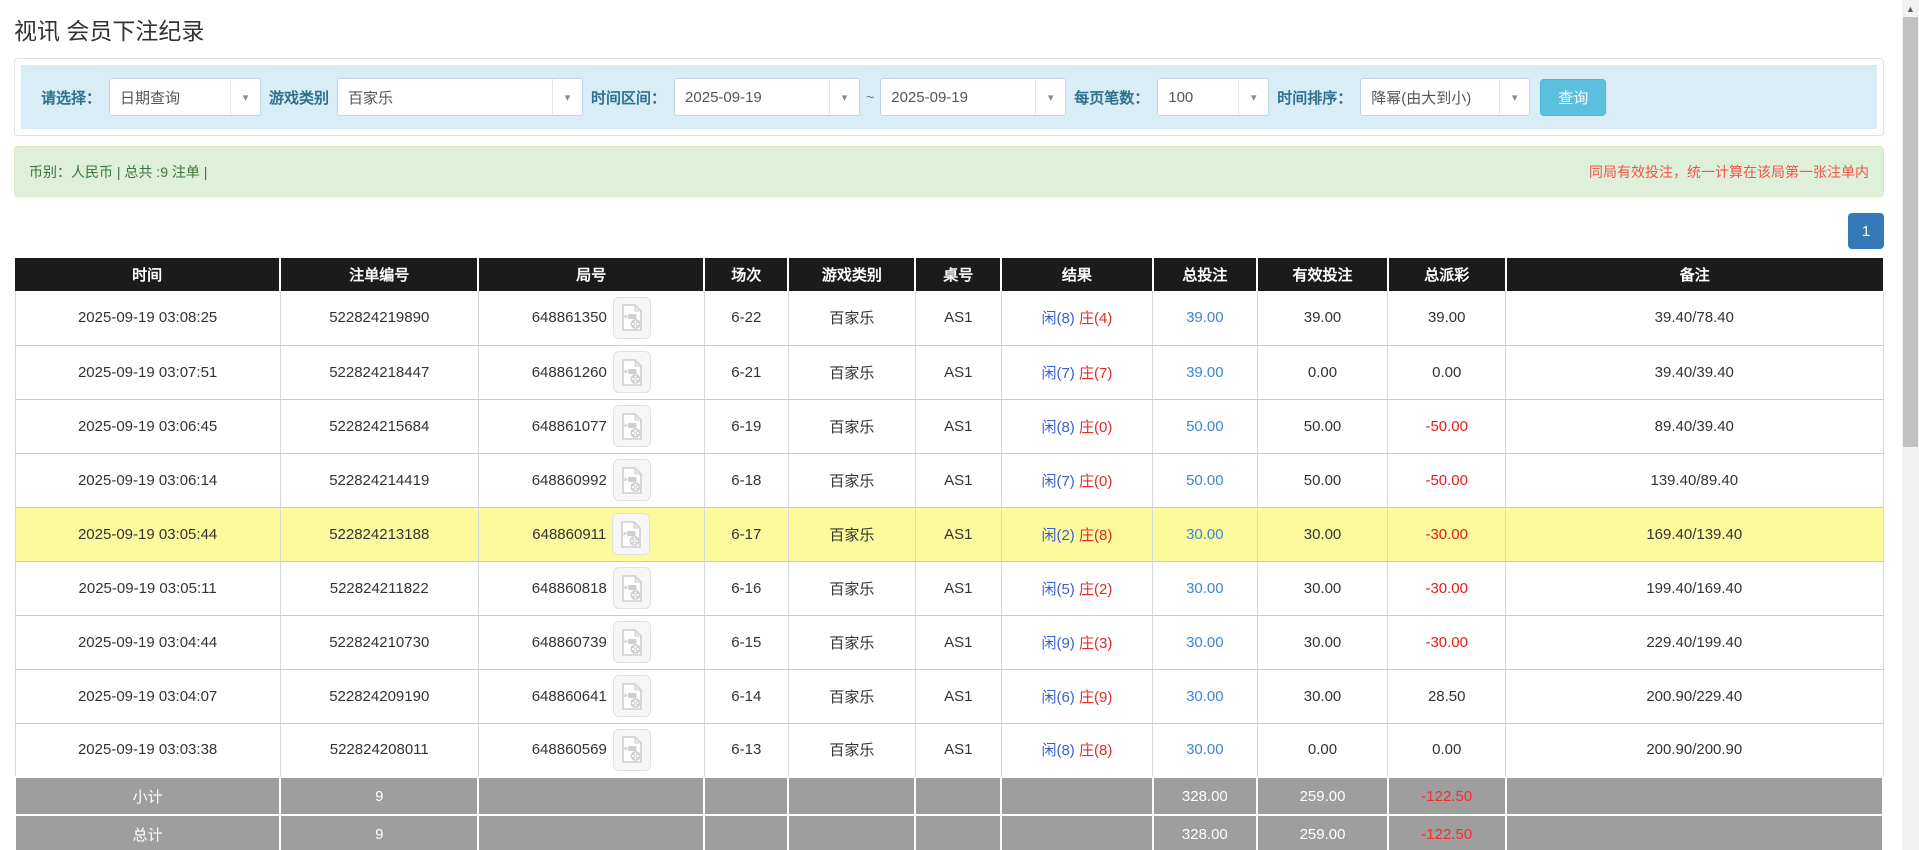 This screenshot has height=850, width=1919. What do you see at coordinates (567, 97) in the screenshot?
I see `chevron-down-icon: ▾` at bounding box center [567, 97].